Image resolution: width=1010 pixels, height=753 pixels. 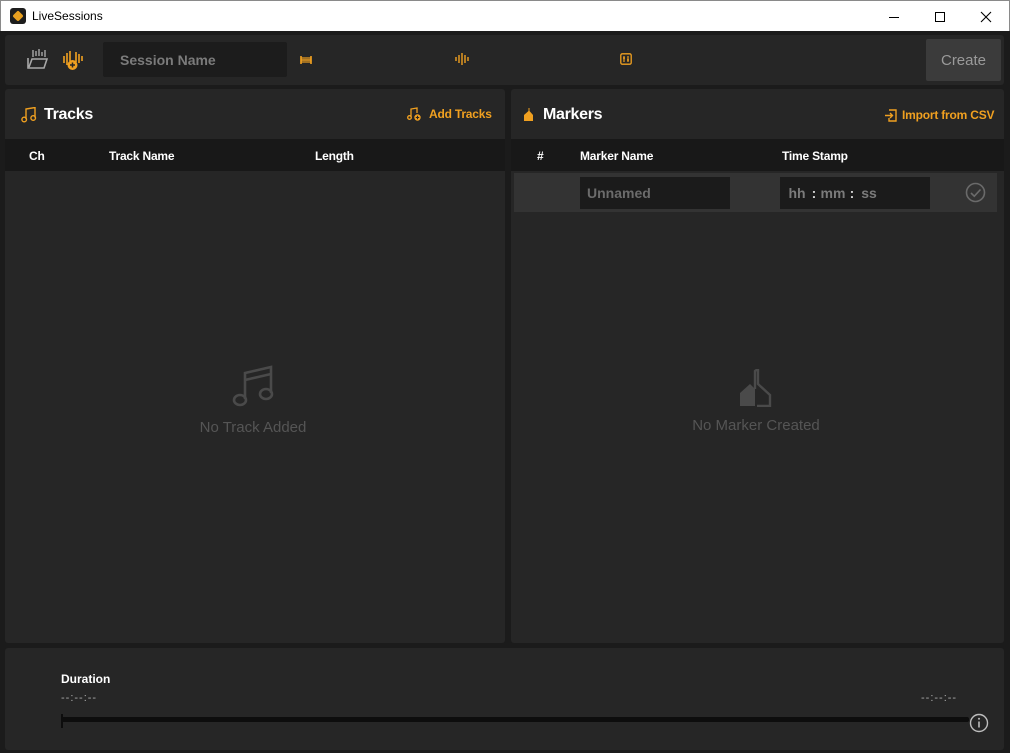 What do you see at coordinates (833, 193) in the screenshot?
I see `minutes-input: mm` at bounding box center [833, 193].